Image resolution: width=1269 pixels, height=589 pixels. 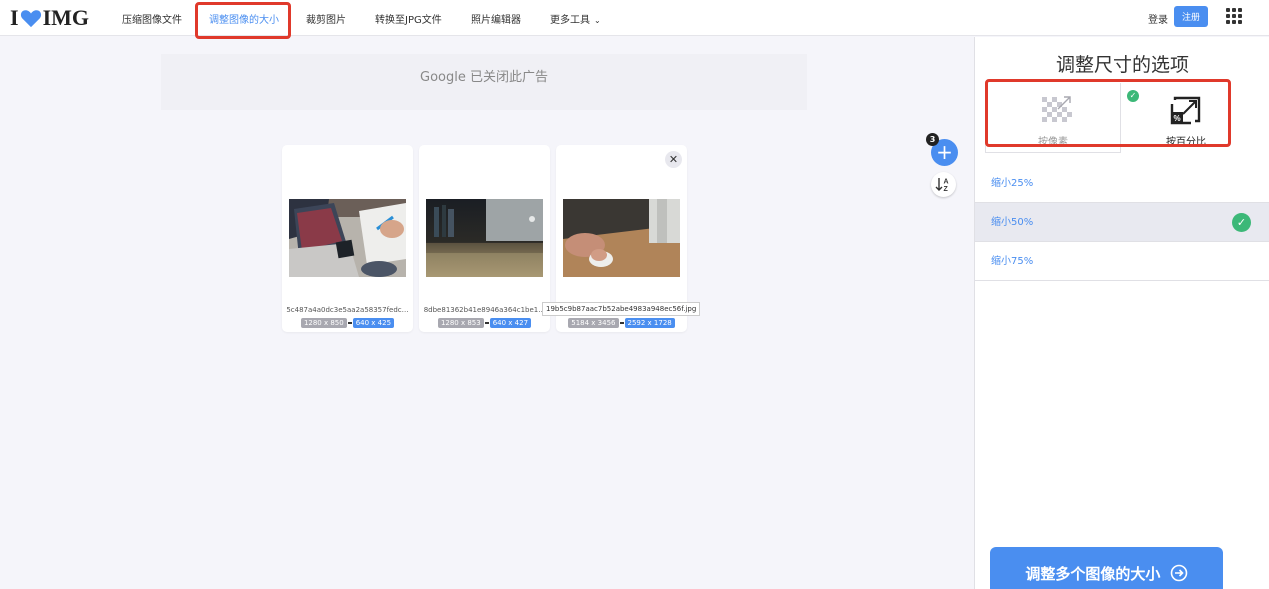 I want to click on new-size-badge: 640 x 427, so click(x=510, y=323).